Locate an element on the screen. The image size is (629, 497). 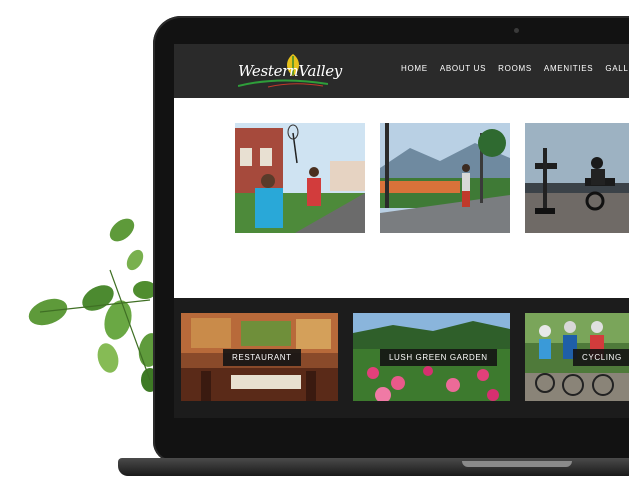
logo-swoosh-icon is located at coordinates (283, 83).